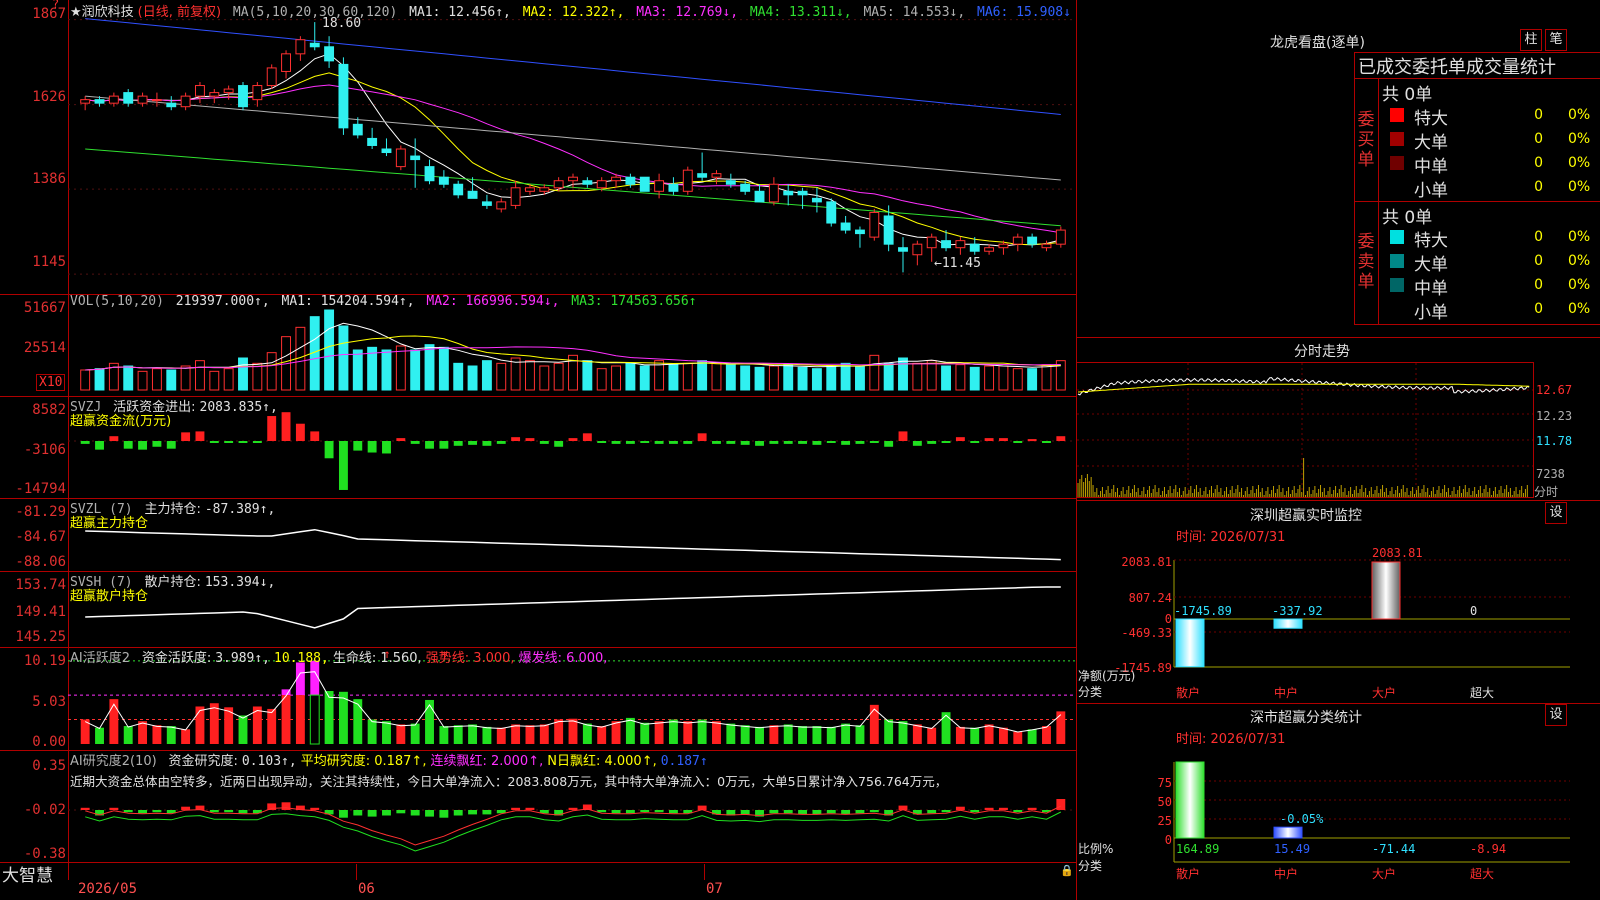 The image size is (1600, 900). What do you see at coordinates (1556, 715) in the screenshot?
I see `classify-settings-button: 设` at bounding box center [1556, 715].